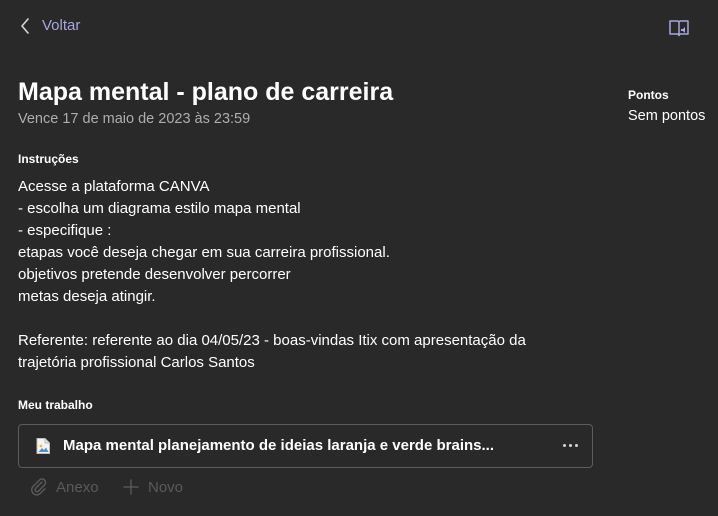 The image size is (718, 516). I want to click on more-options-button, so click(570, 445).